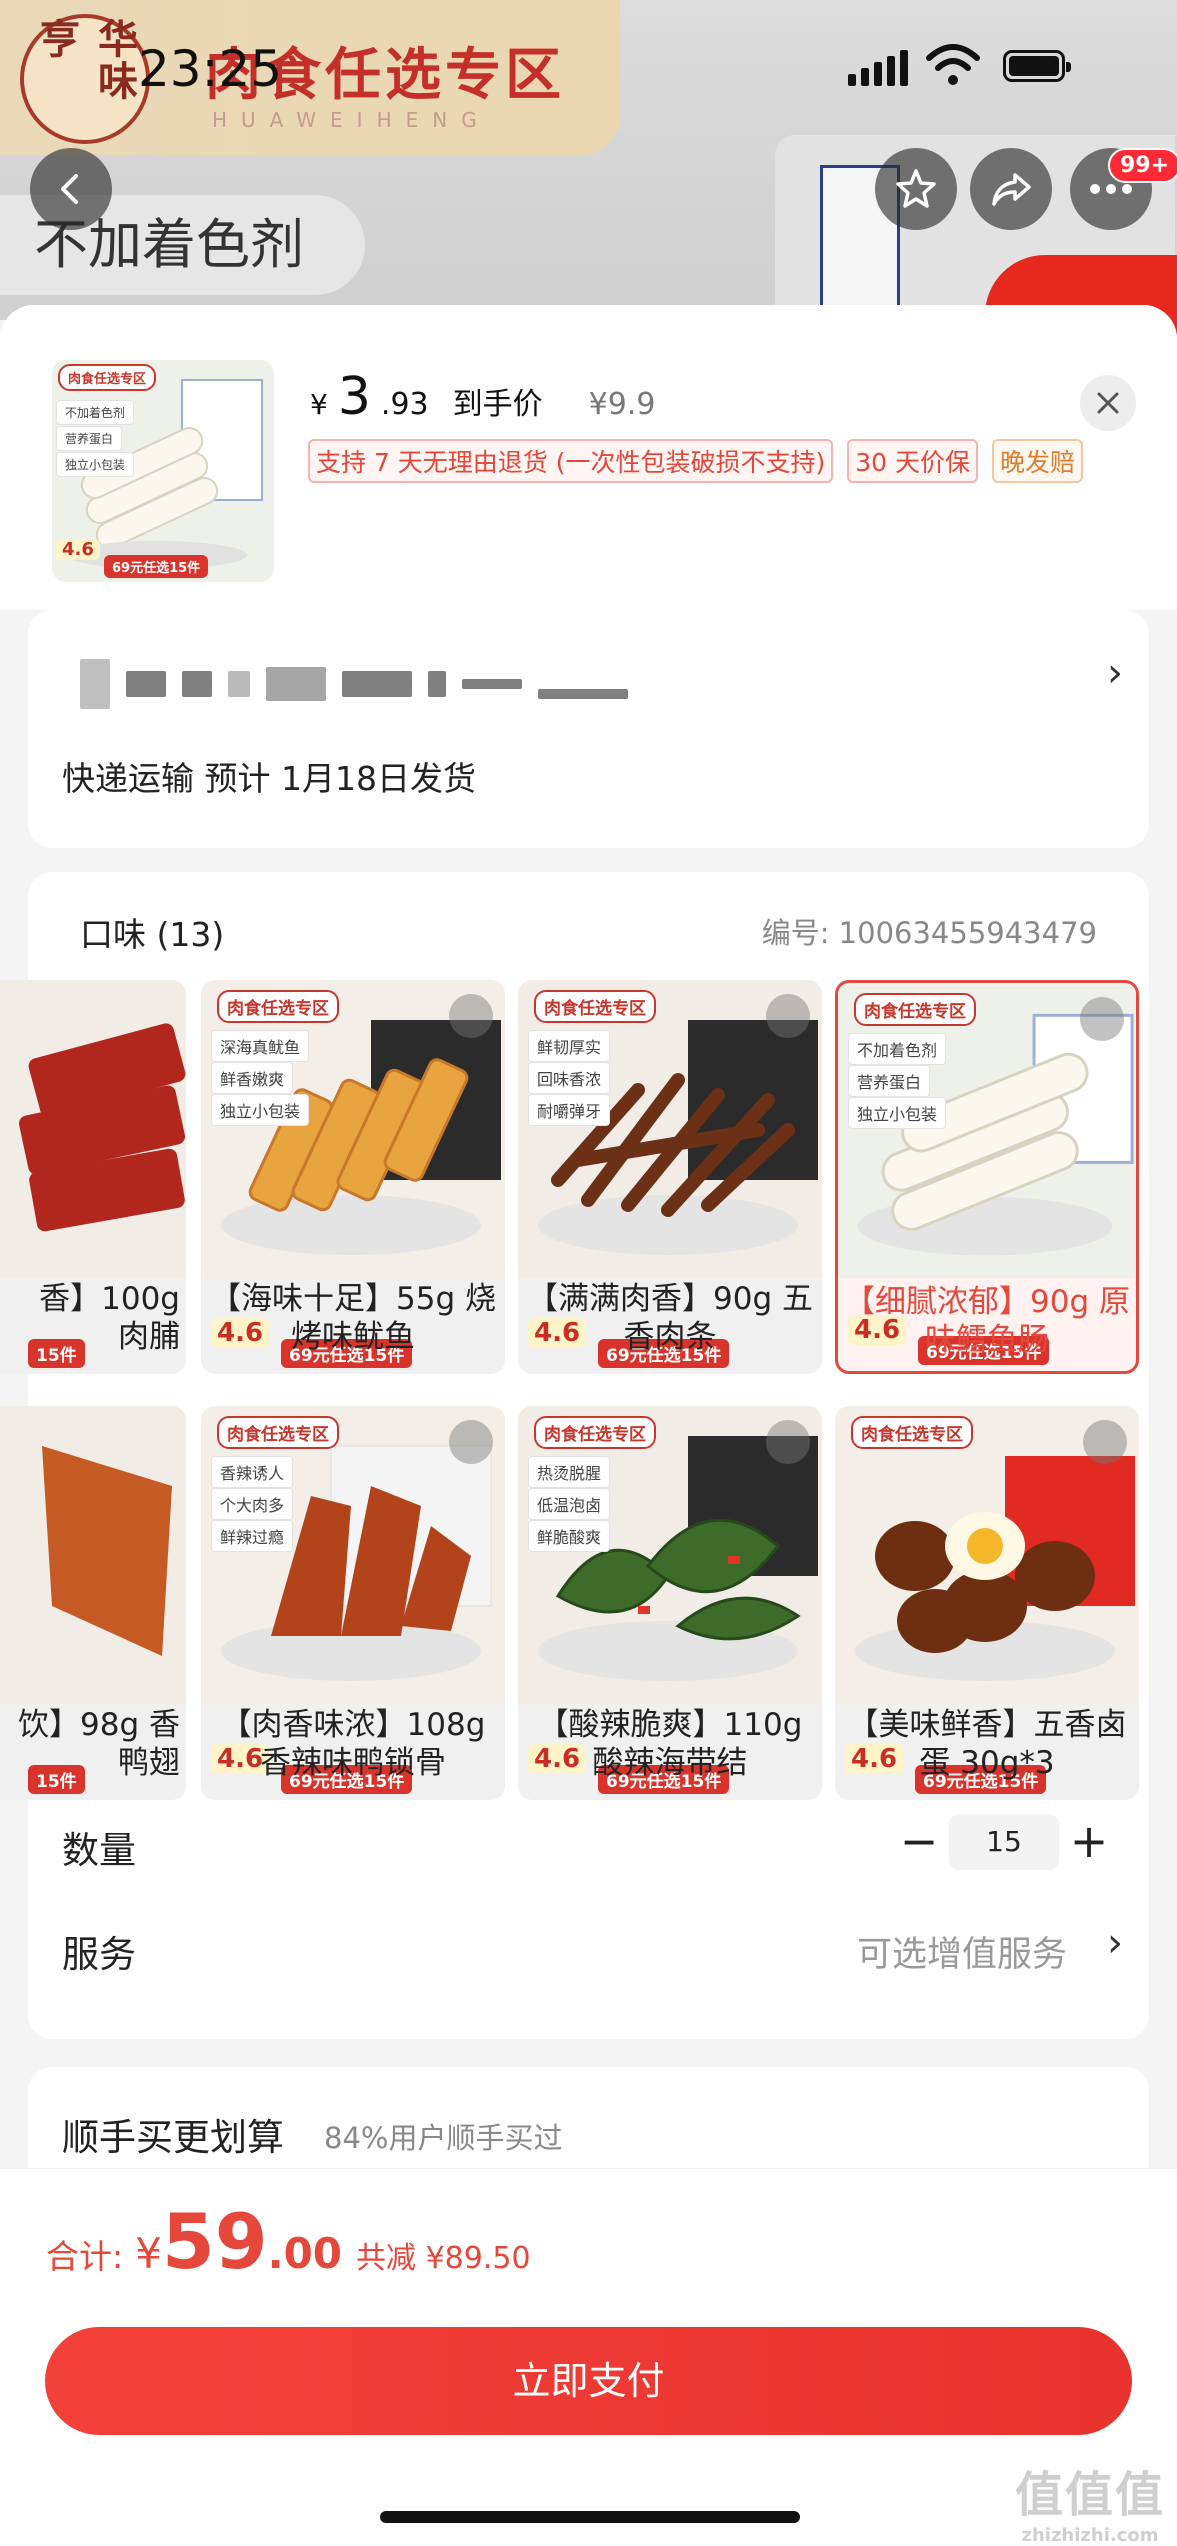 The width and height of the screenshot is (1177, 2546). I want to click on flavor-caption: 香】100g 肉脯, so click(109, 1318).